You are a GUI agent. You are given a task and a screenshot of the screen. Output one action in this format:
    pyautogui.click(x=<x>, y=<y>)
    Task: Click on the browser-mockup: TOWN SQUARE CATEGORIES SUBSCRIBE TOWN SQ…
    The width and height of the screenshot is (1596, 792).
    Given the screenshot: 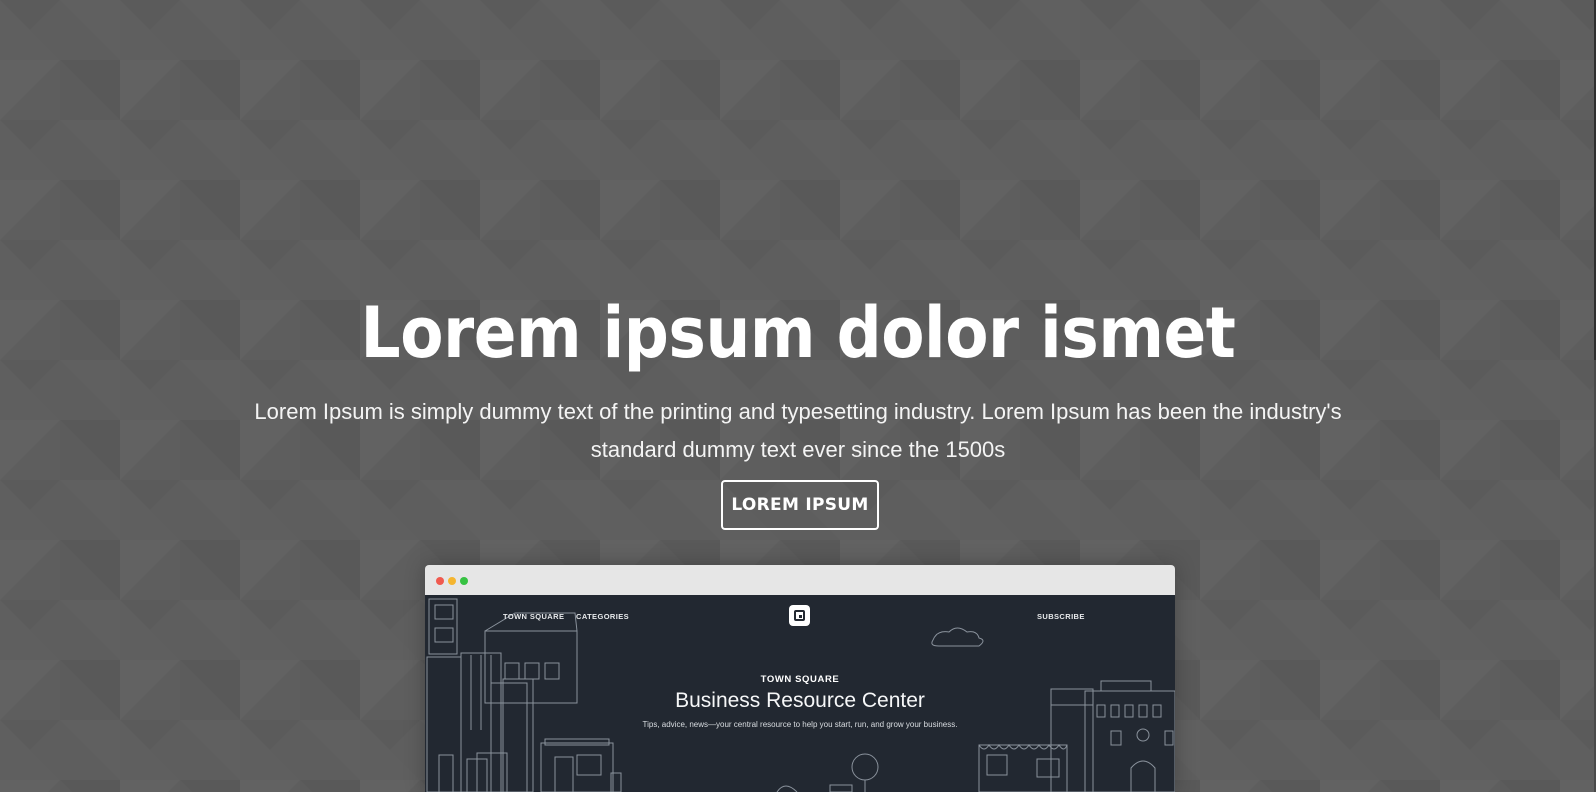 What is the action you would take?
    pyautogui.click(x=800, y=678)
    